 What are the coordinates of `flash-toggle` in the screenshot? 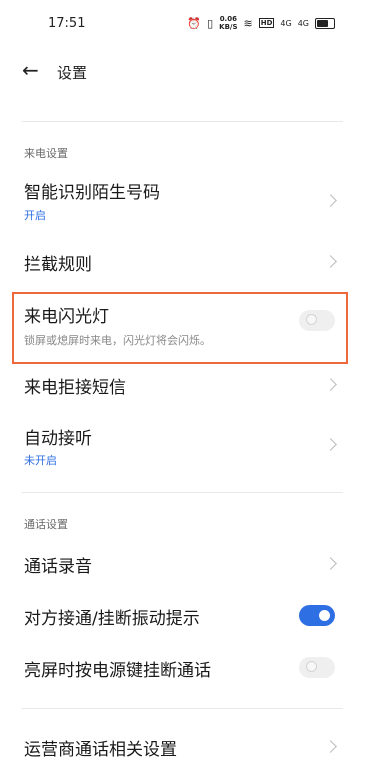 It's located at (317, 320).